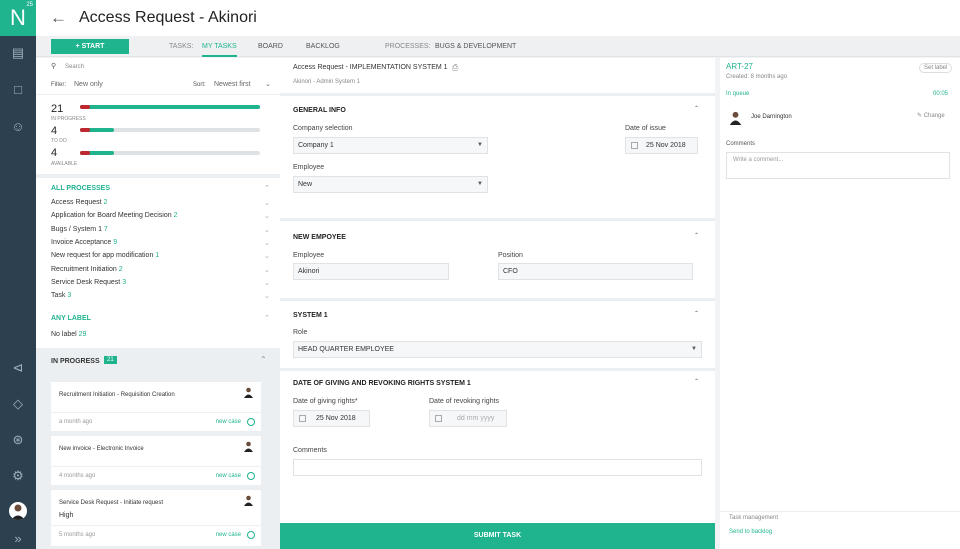  Describe the element at coordinates (595, 271) in the screenshot. I see `position-field: CFO` at that location.